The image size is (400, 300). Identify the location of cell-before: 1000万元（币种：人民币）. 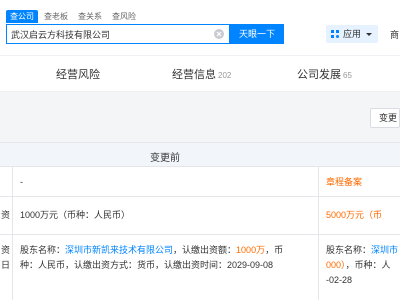
(75, 215).